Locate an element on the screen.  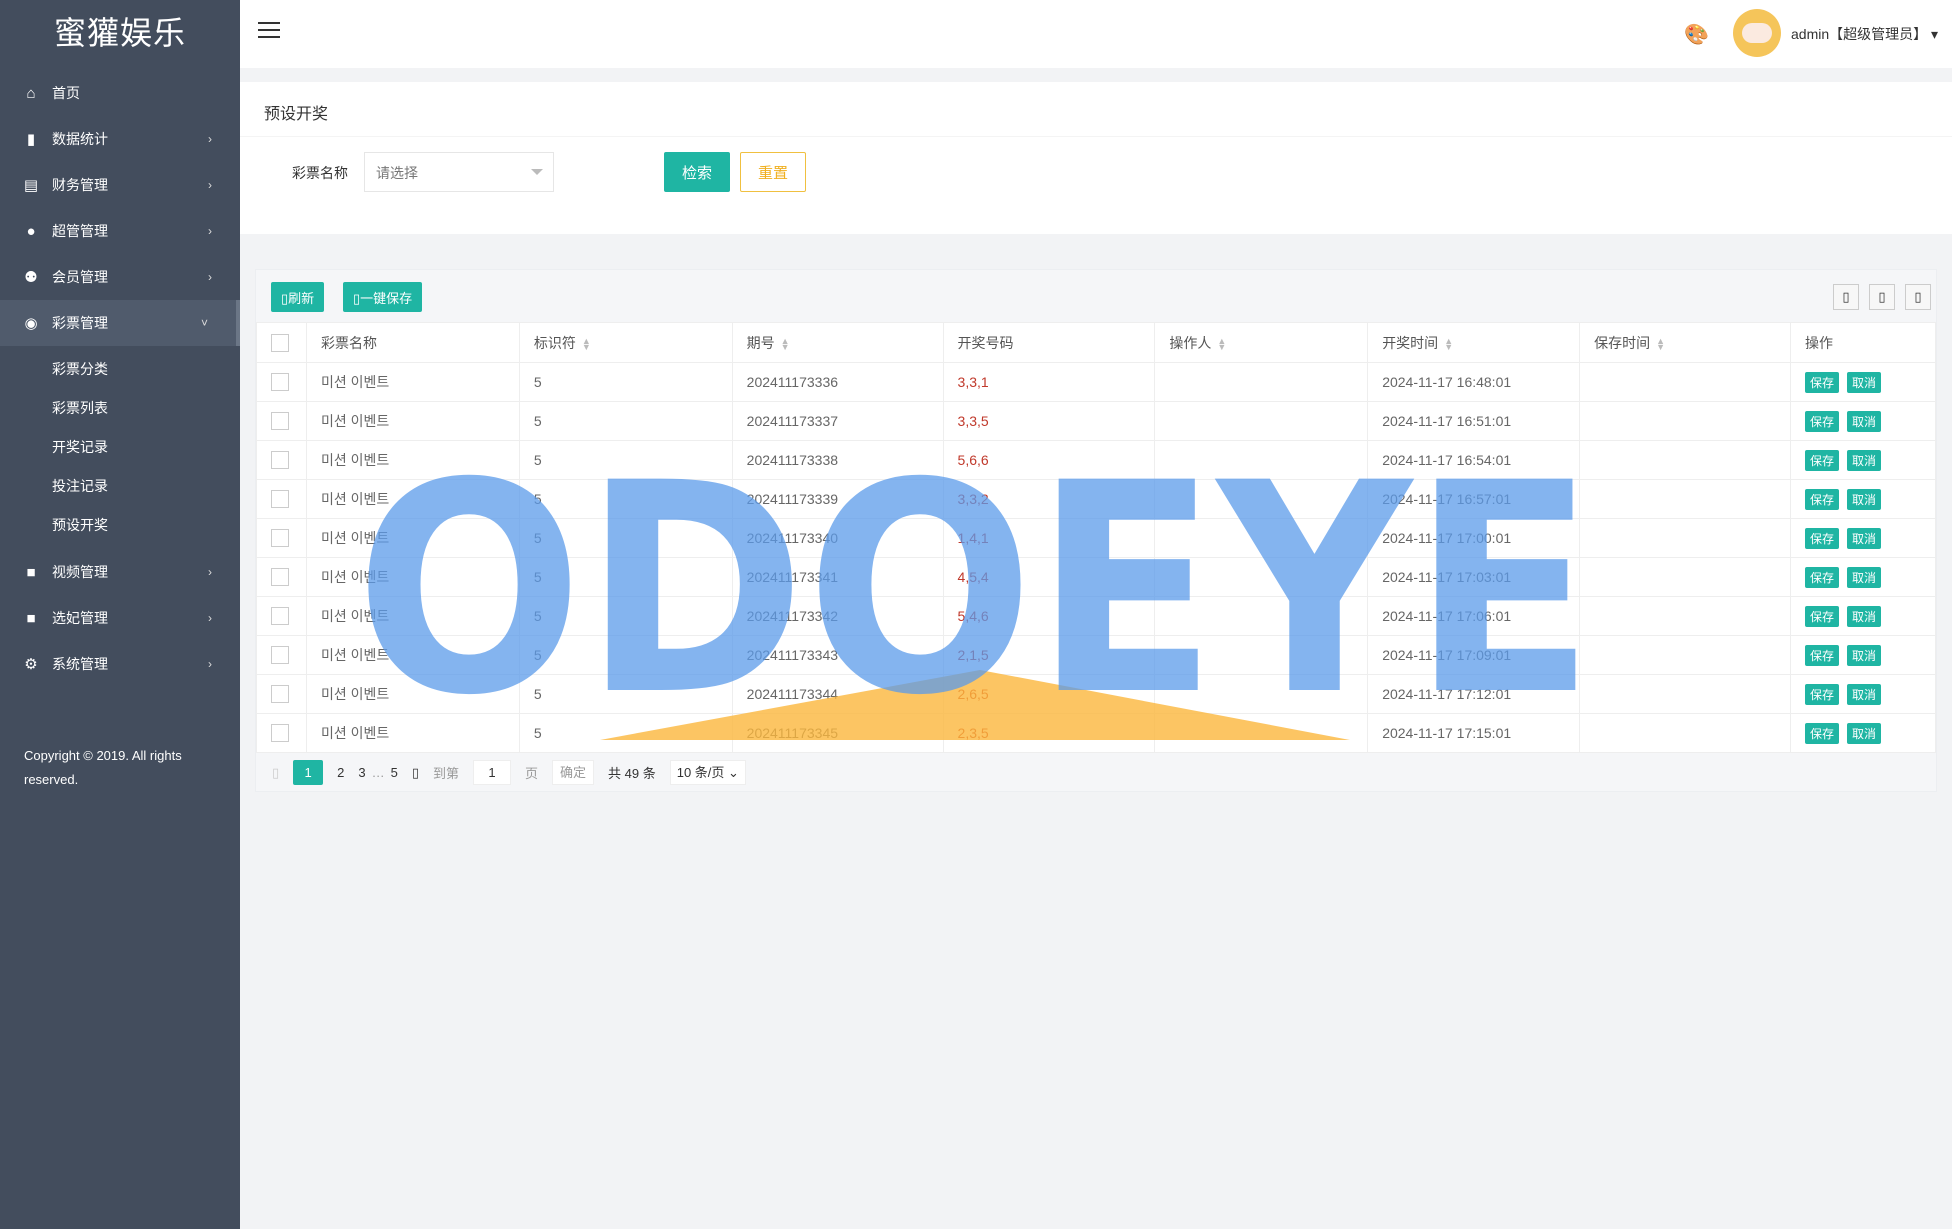
cell-period: 202411173343 is located at coordinates (837, 655).